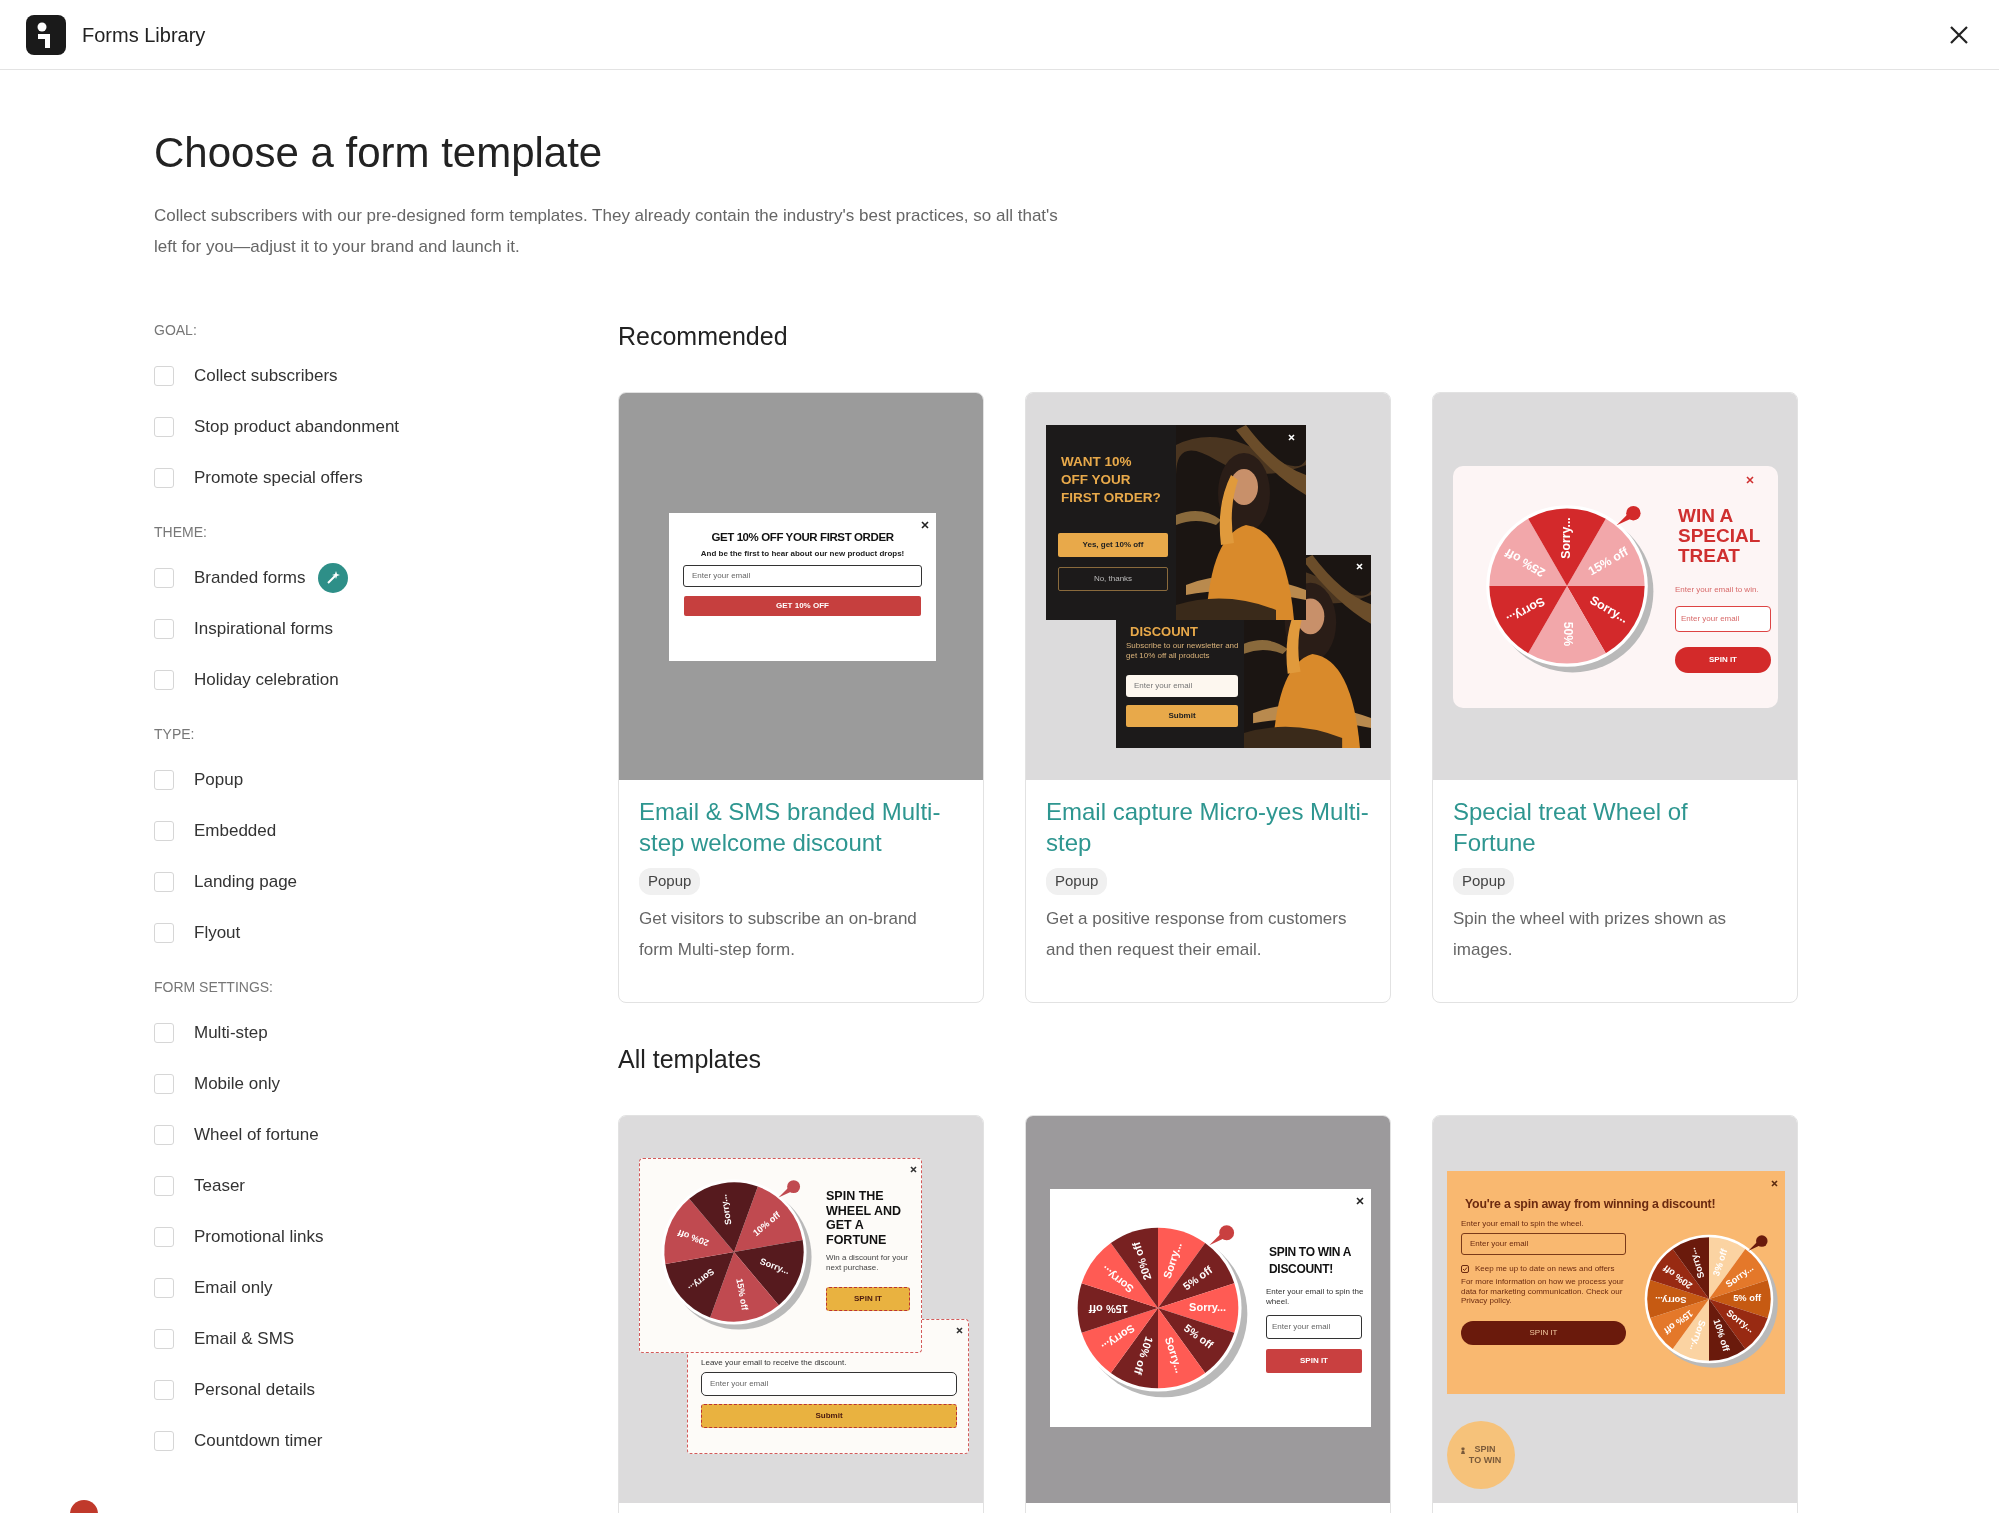 This screenshot has width=1999, height=1513. What do you see at coordinates (1310, 1261) in the screenshot?
I see `mockup-heading: SPIN TO WIN A DISCOUNT!` at bounding box center [1310, 1261].